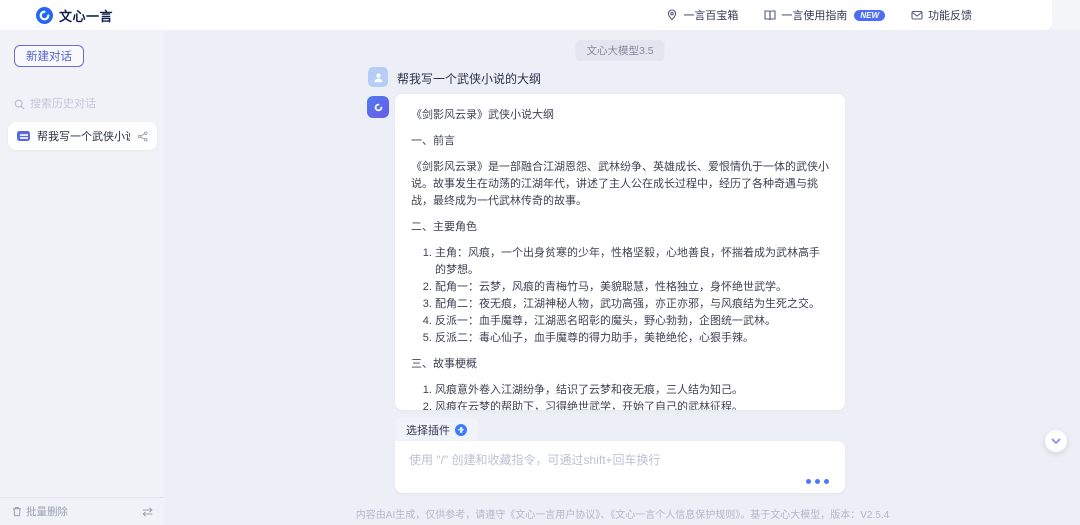  Describe the element at coordinates (632, 262) in the screenshot. I see `outline-item: 主角：风痕，一个出身贫寒的少年，性格坚毅，心地善良，怀揣着成为武林高手的梦想。` at that location.